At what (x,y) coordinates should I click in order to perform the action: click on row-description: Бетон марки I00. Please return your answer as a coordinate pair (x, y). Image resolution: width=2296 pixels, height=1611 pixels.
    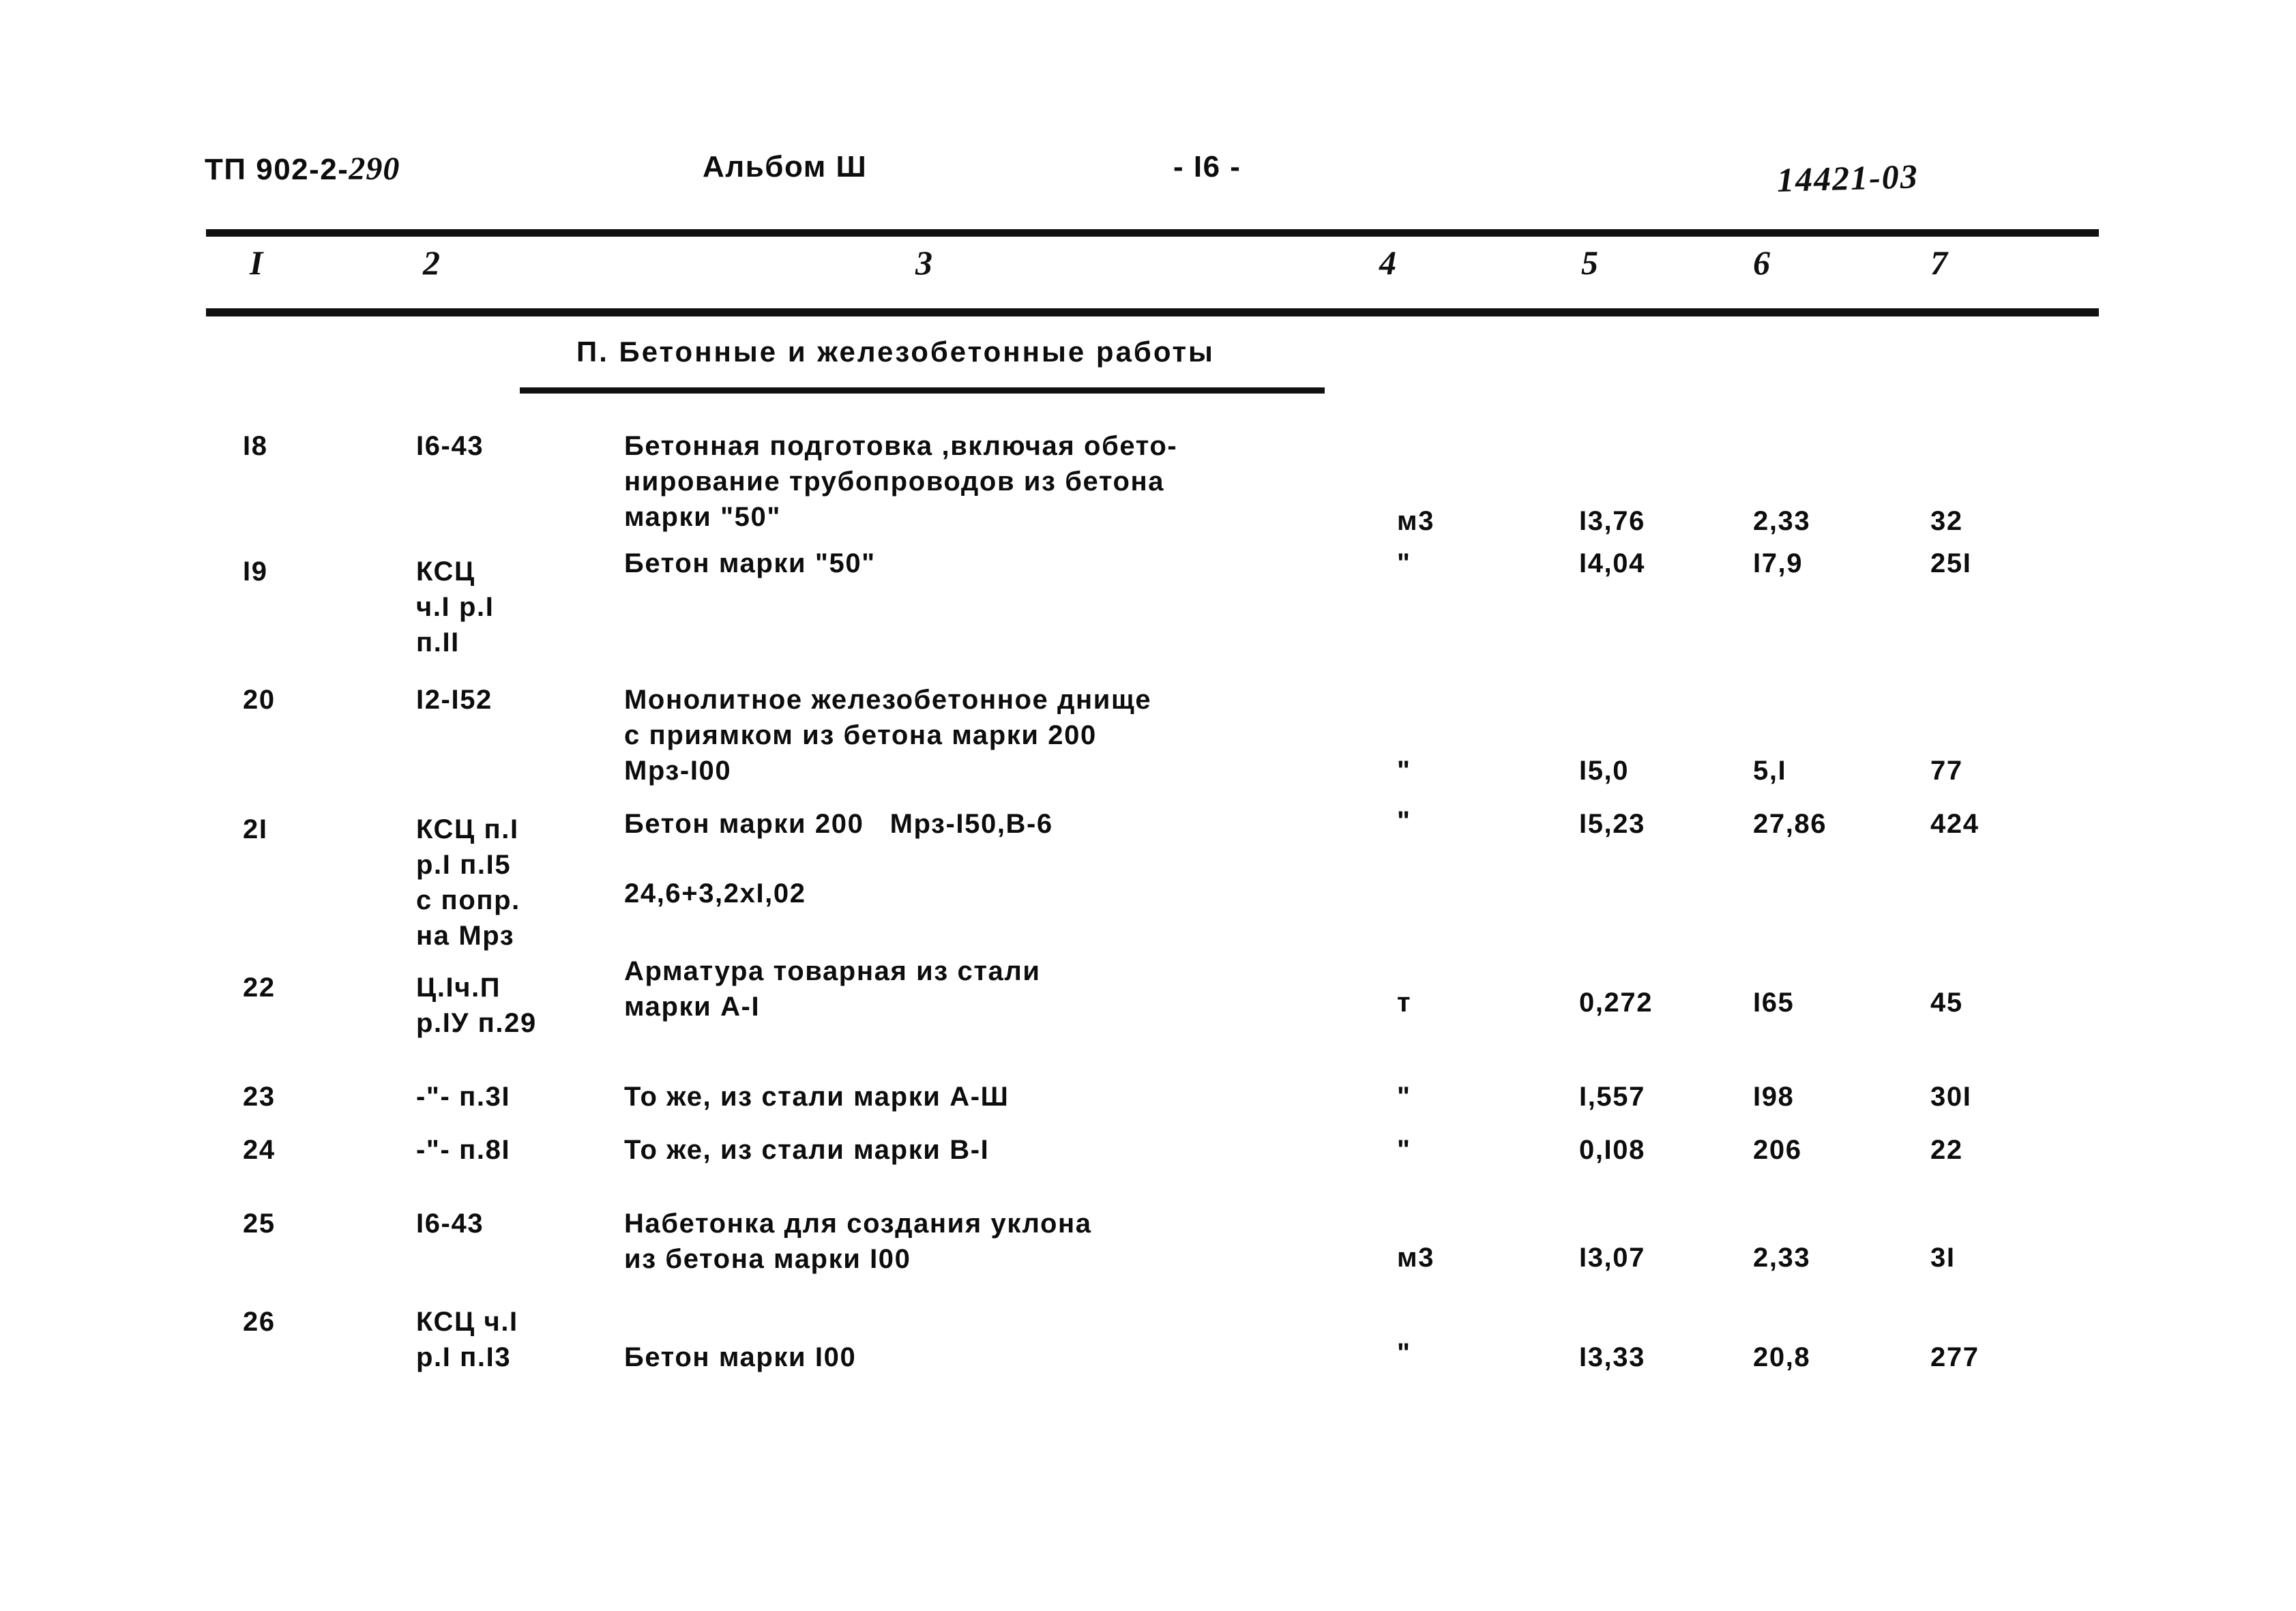
    Looking at the image, I should click on (740, 1357).